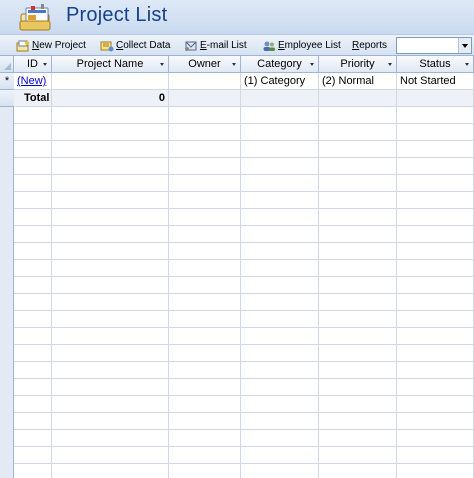  I want to click on project-list-app-icon, so click(35, 17).